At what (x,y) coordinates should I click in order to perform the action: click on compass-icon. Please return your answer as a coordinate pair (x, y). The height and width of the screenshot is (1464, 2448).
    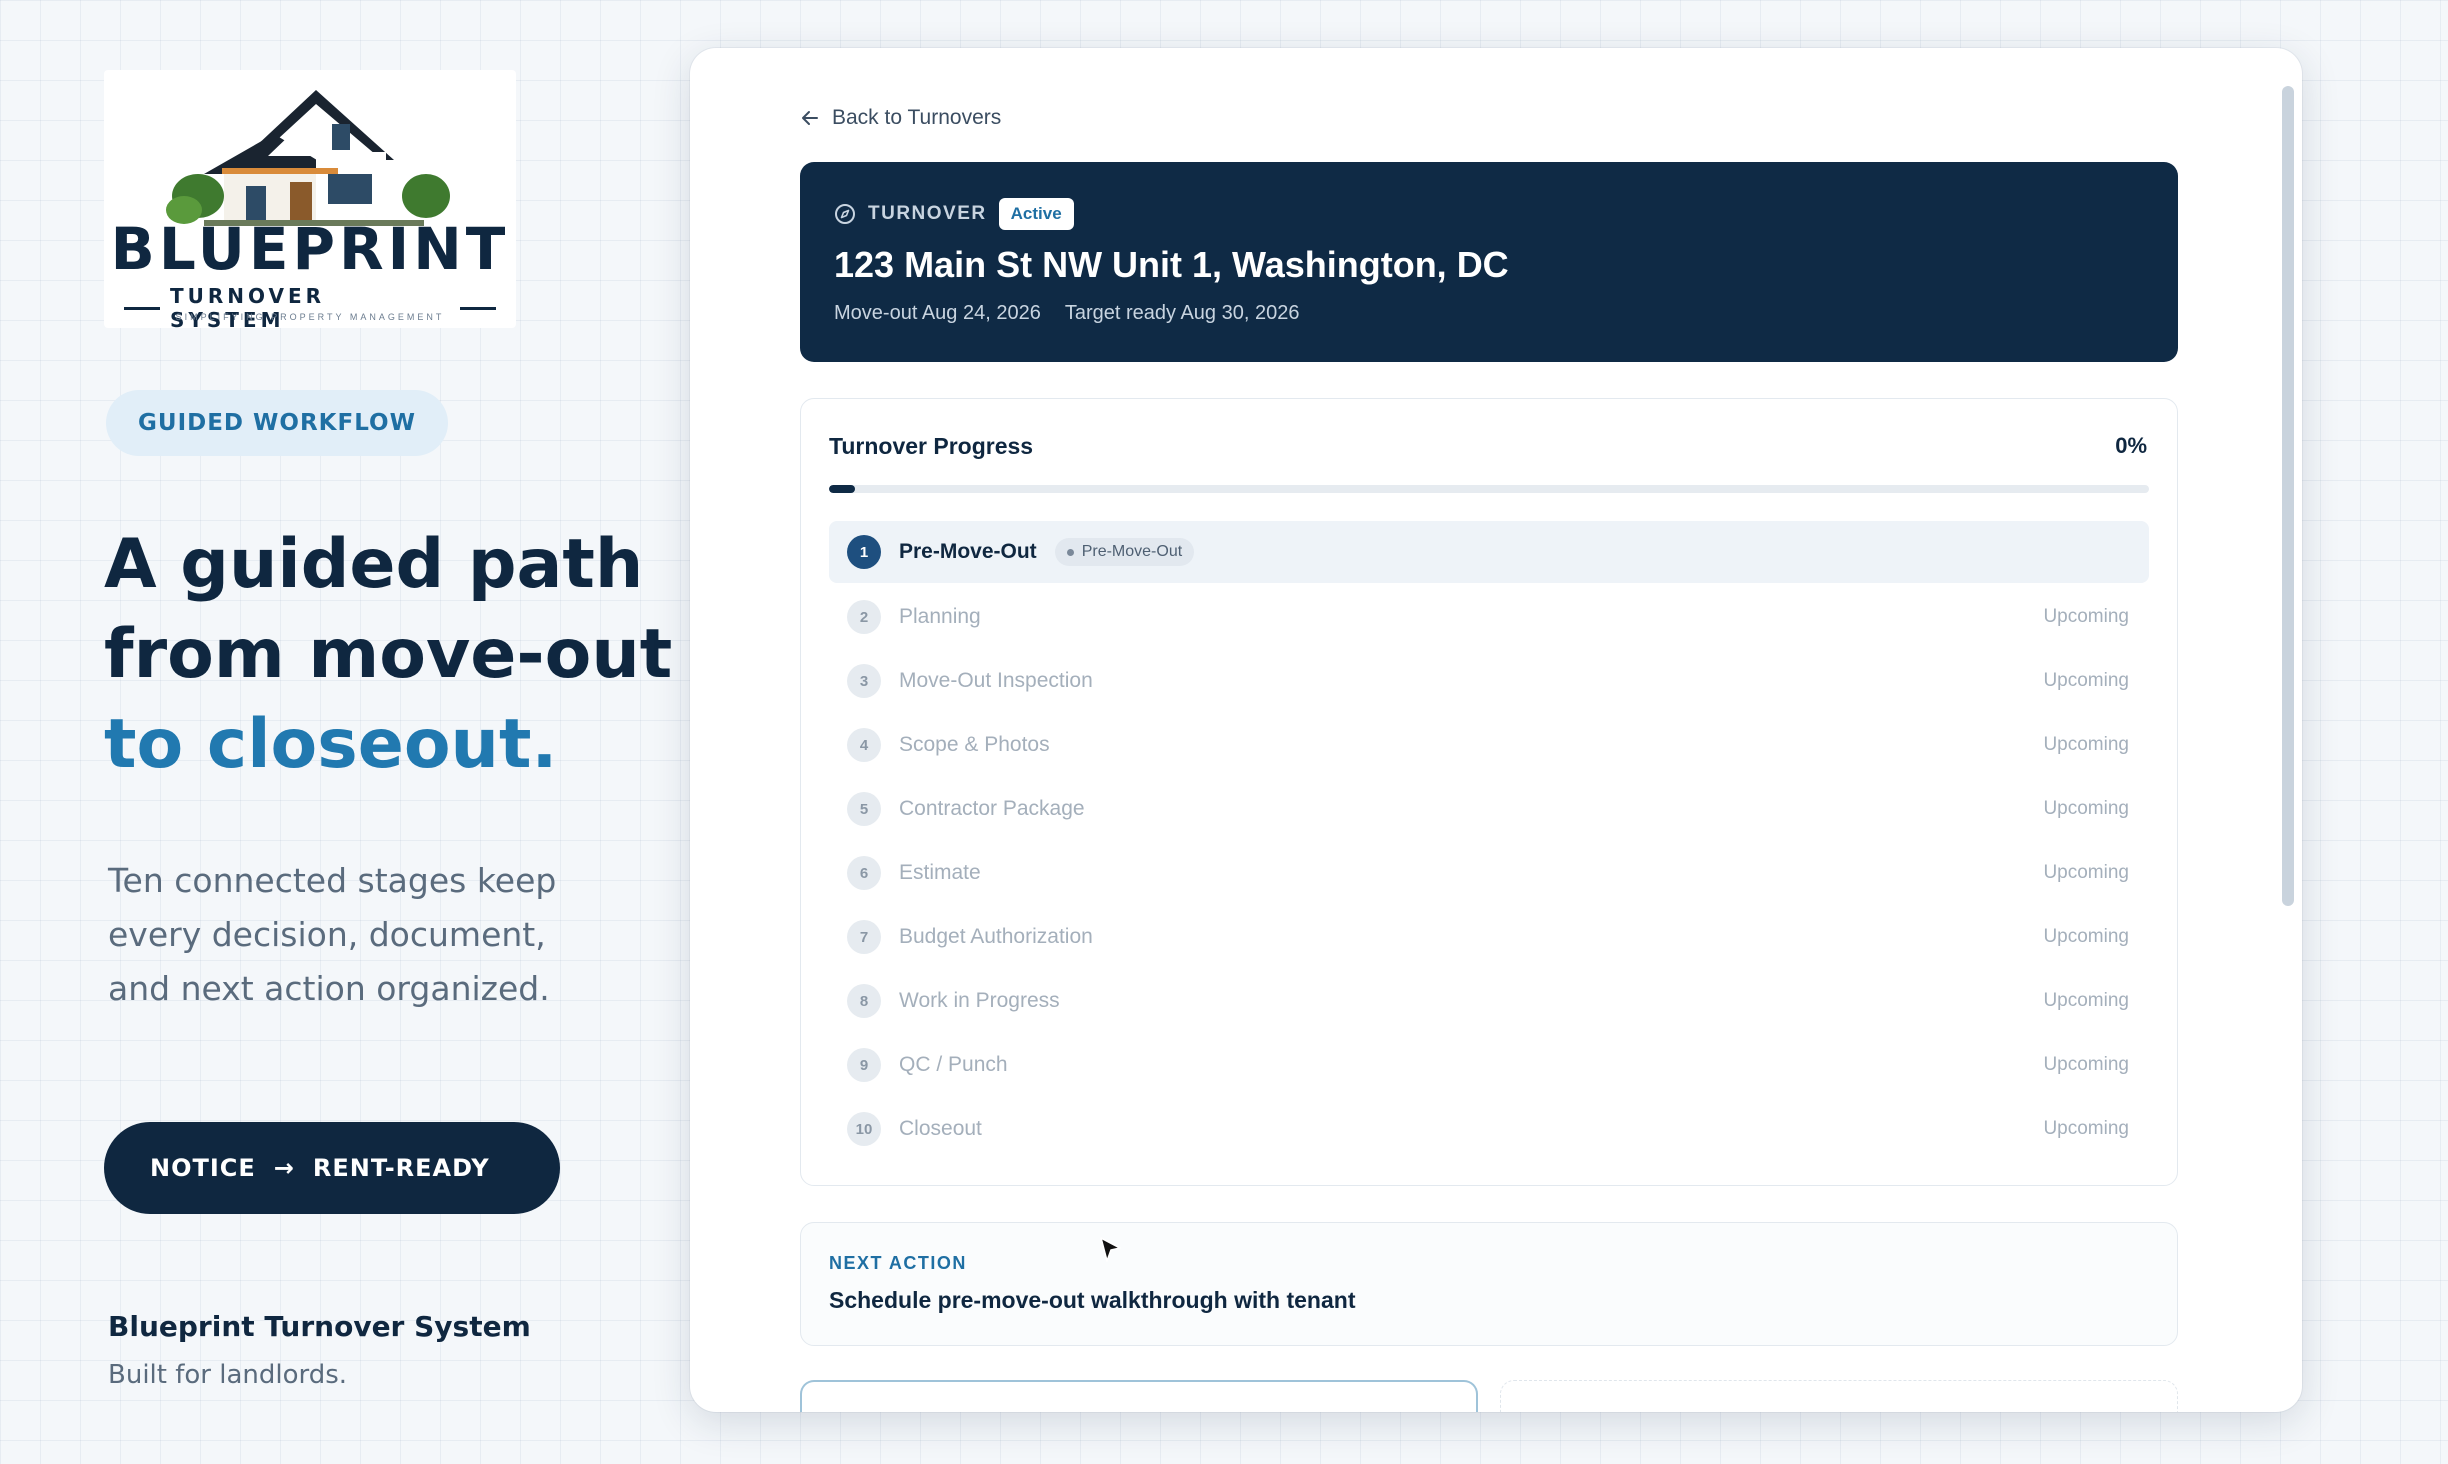
    Looking at the image, I should click on (845, 214).